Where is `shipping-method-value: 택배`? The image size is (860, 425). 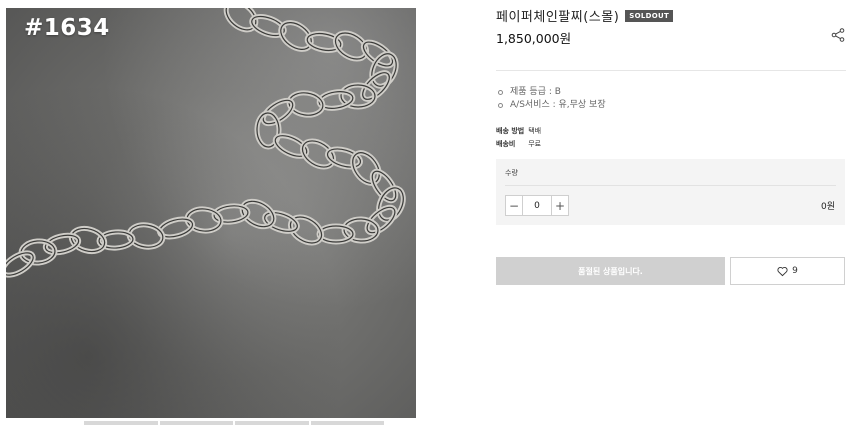 shipping-method-value: 택배 is located at coordinates (535, 131).